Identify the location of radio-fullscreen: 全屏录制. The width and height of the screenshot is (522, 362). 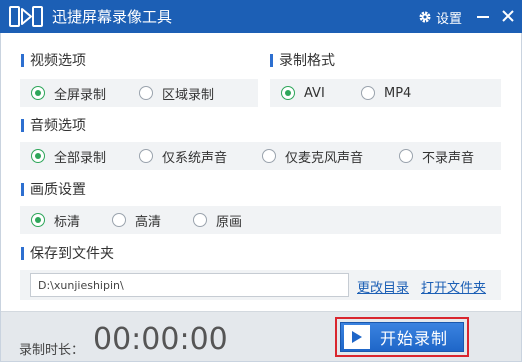
(69, 94).